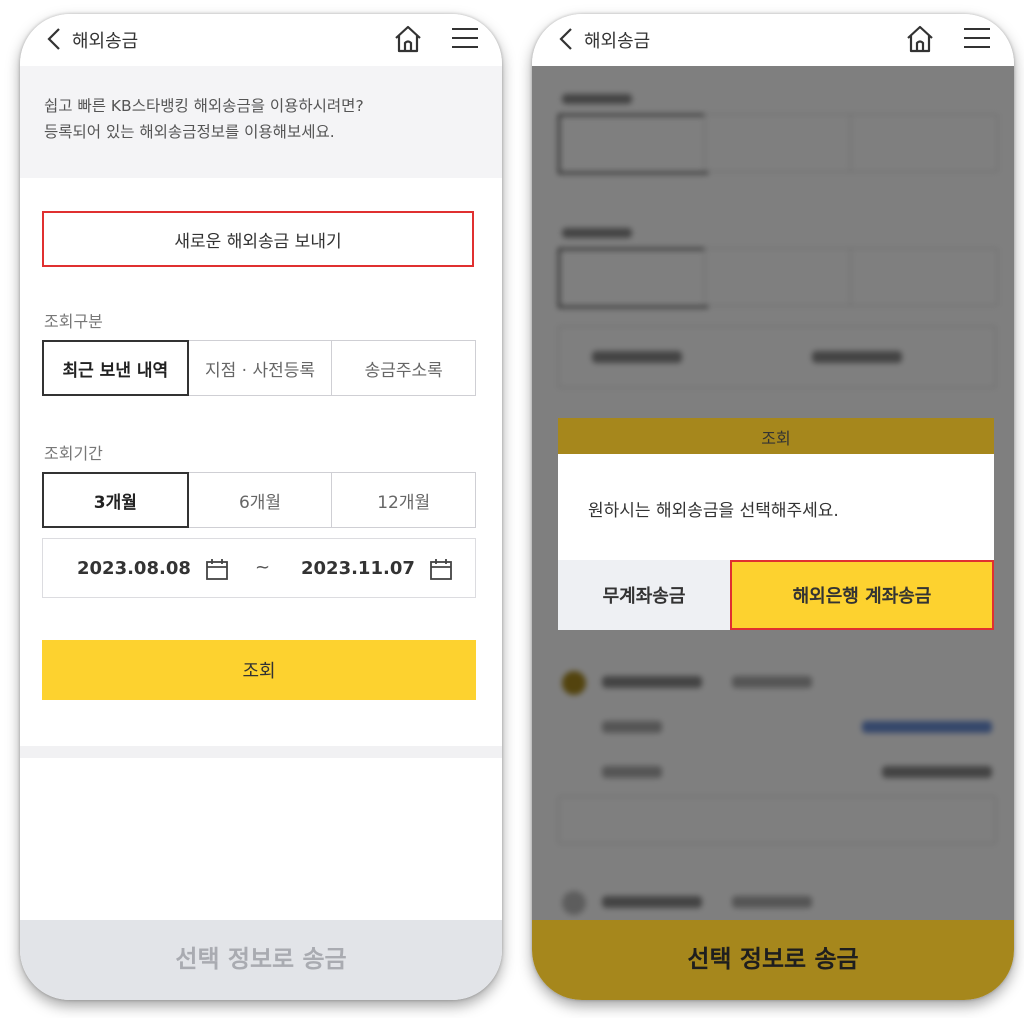  What do you see at coordinates (73, 321) in the screenshot?
I see `query-type-label: 조회구분` at bounding box center [73, 321].